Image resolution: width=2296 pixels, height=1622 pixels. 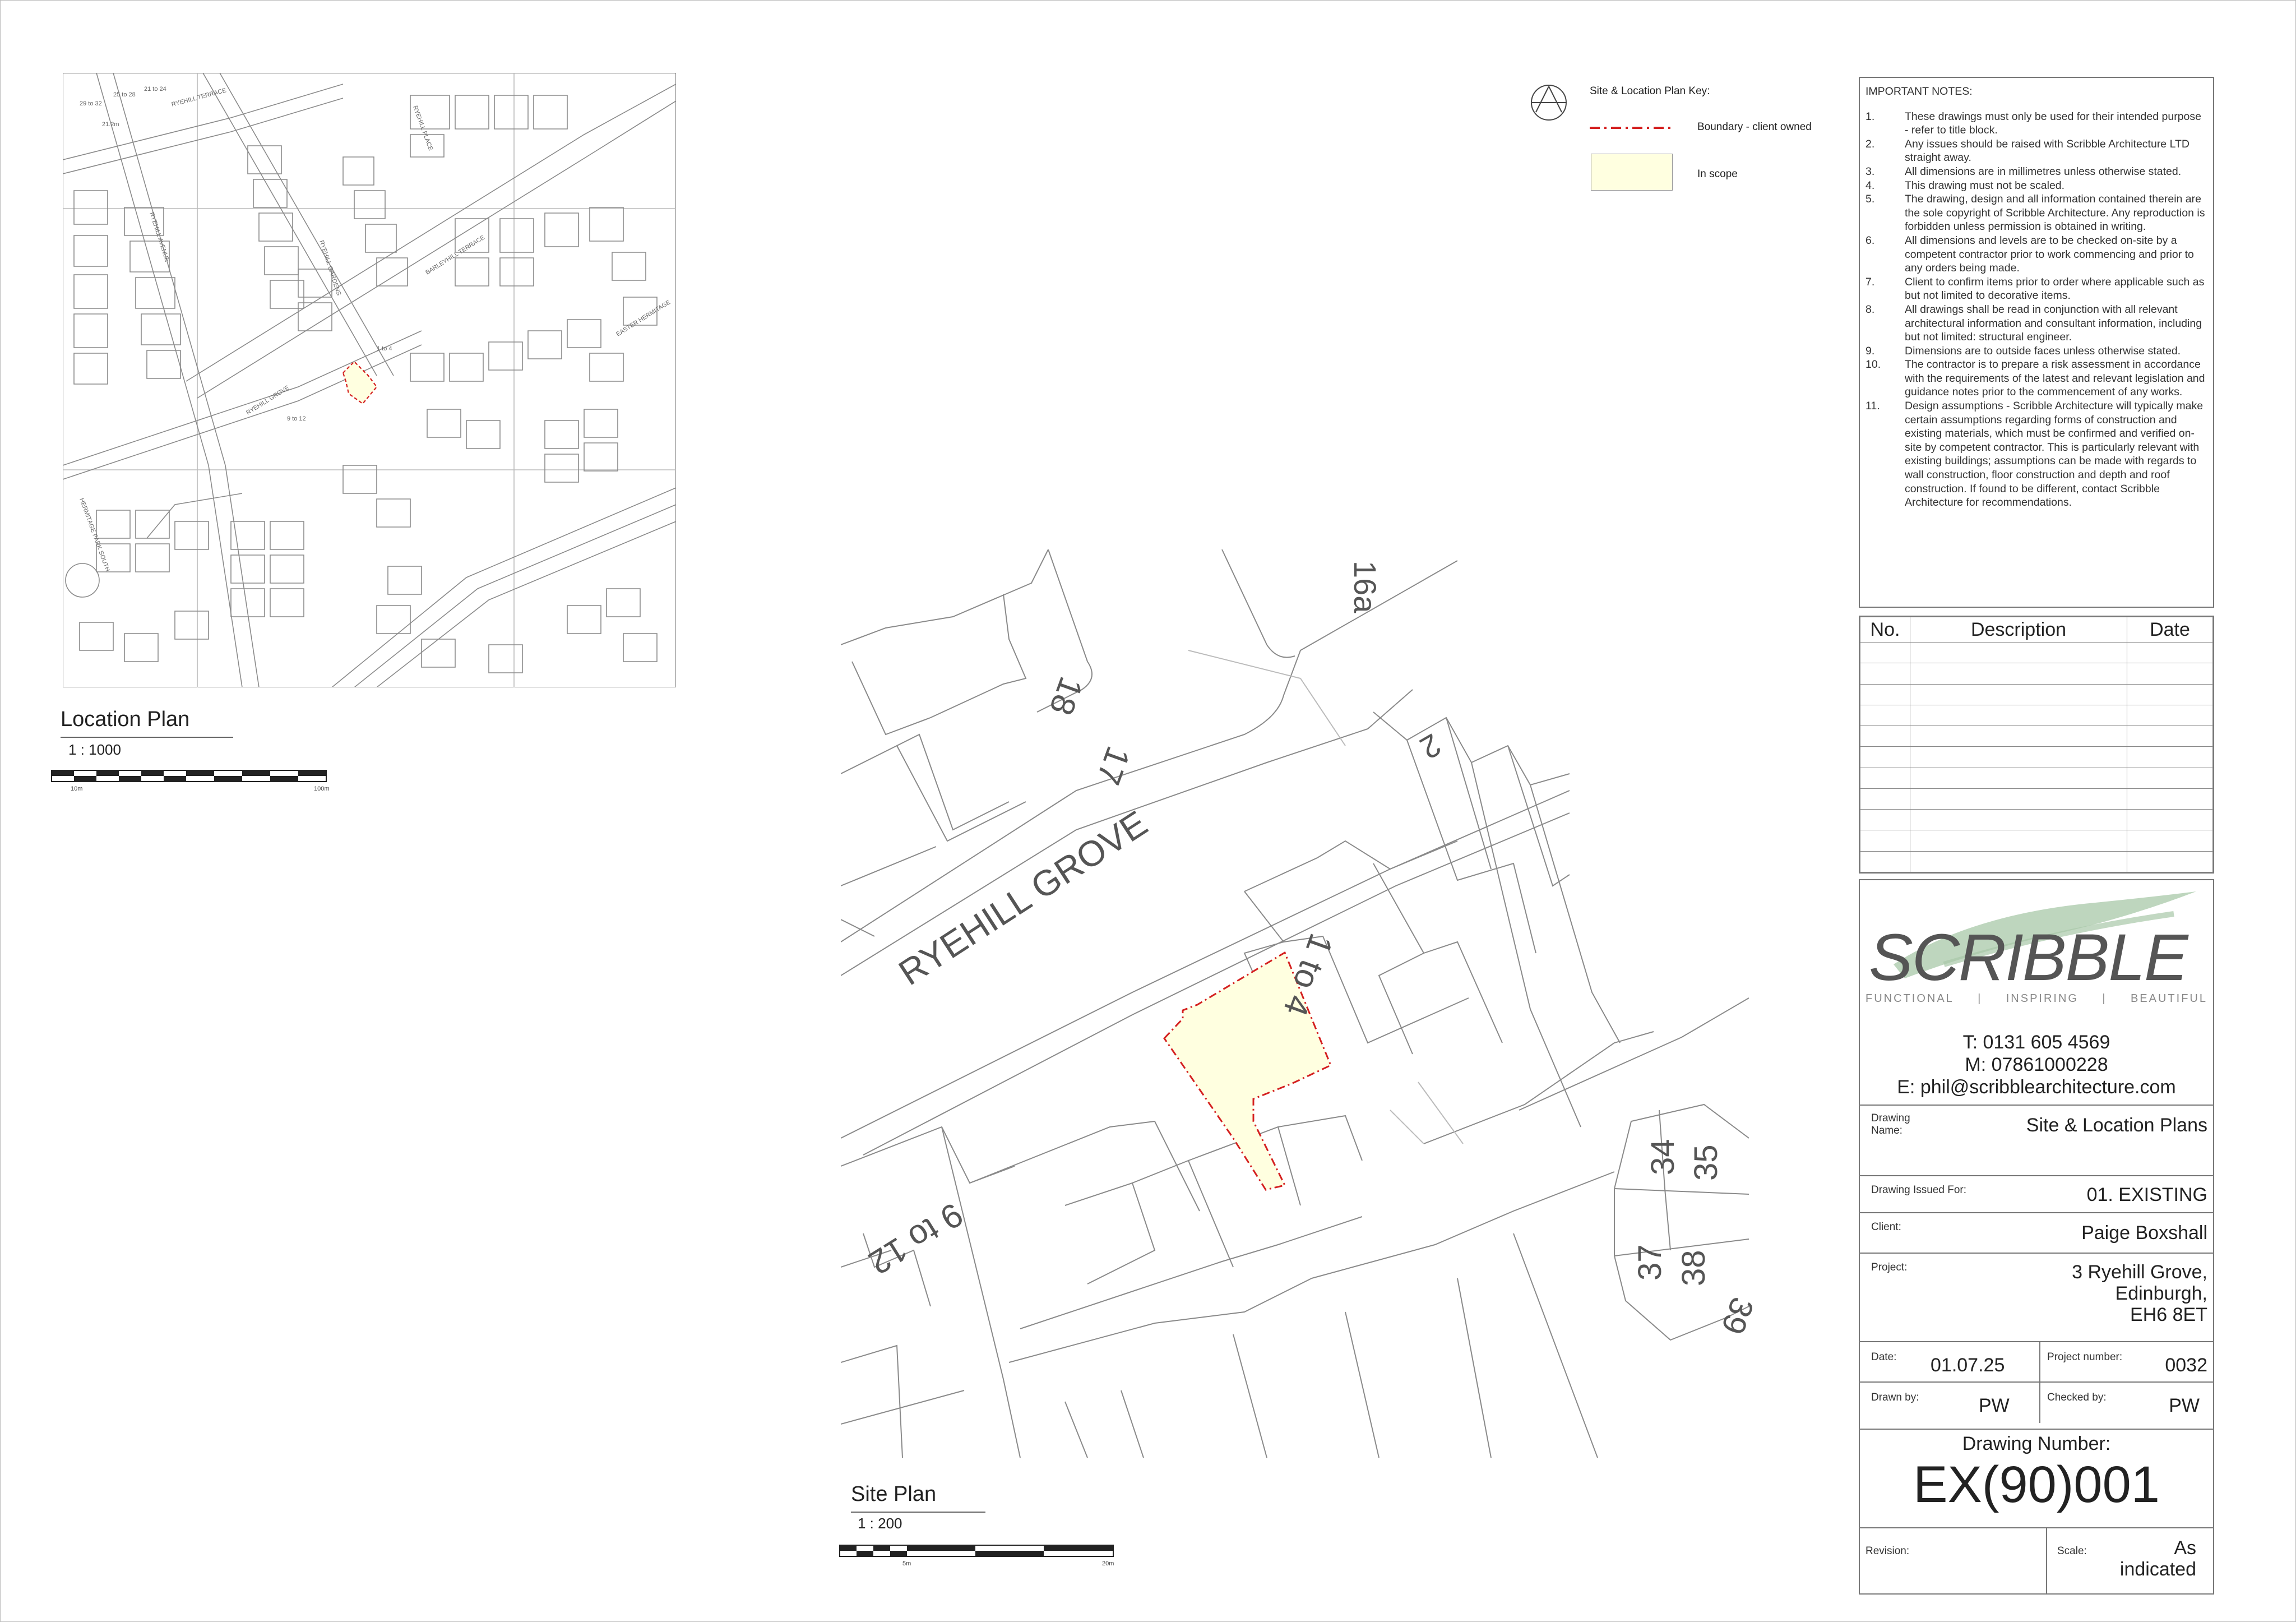 What do you see at coordinates (2085, 1357) in the screenshot?
I see `project-number-label: Project number:` at bounding box center [2085, 1357].